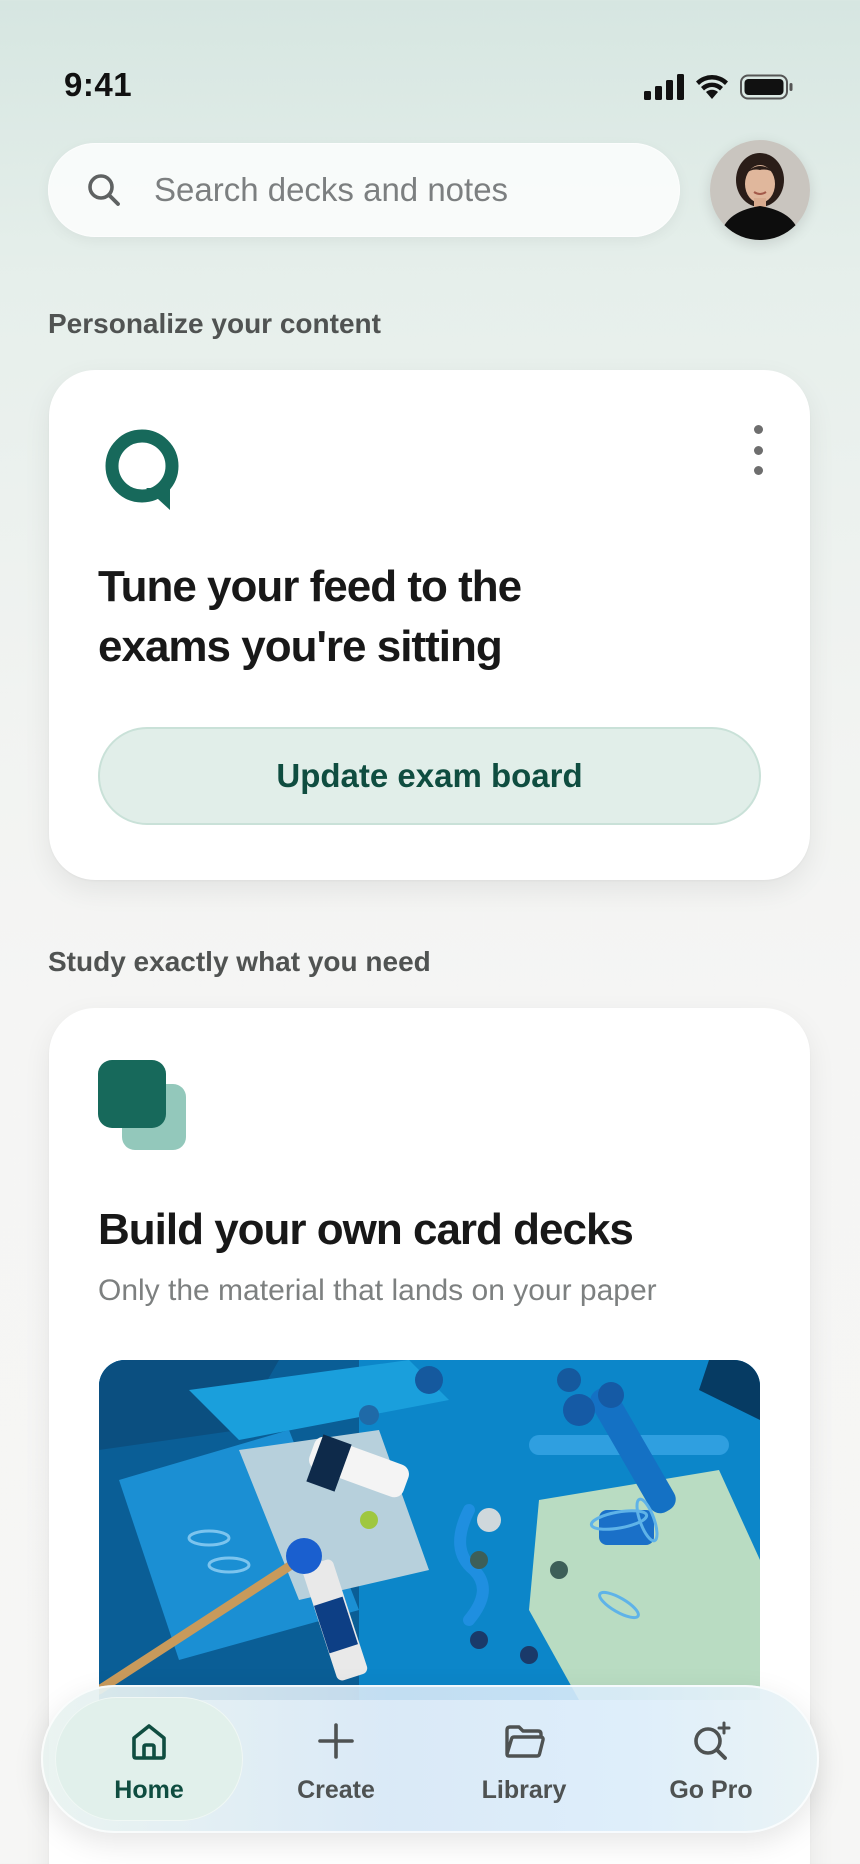 The height and width of the screenshot is (1864, 860). What do you see at coordinates (758, 450) in the screenshot?
I see `more-options-icon` at bounding box center [758, 450].